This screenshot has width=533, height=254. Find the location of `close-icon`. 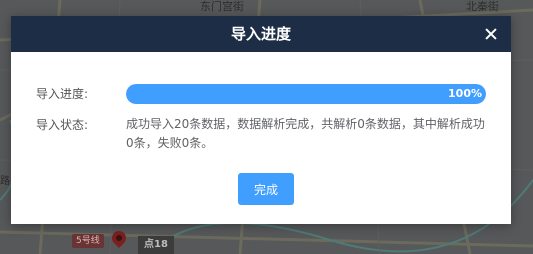

close-icon is located at coordinates (491, 34).